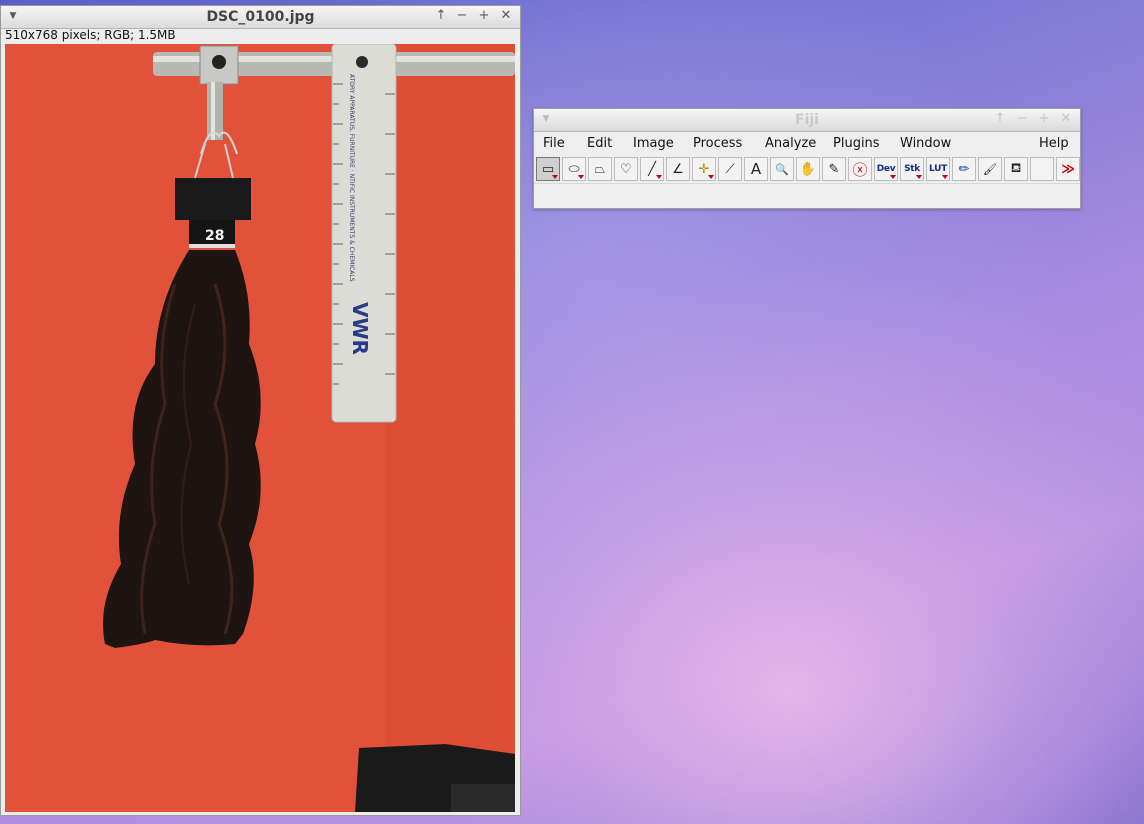  I want to click on wand-icon: ⟋, so click(730, 169).